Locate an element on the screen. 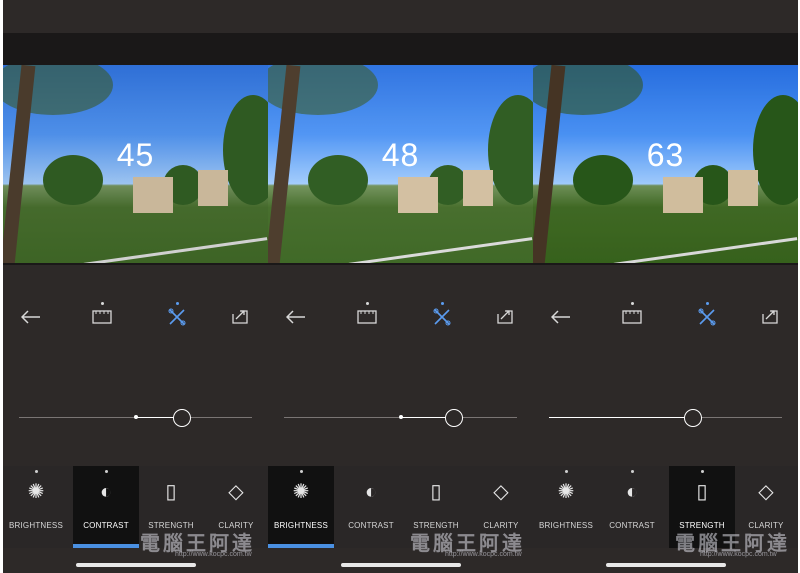  photo-area: 63 is located at coordinates (665, 149).